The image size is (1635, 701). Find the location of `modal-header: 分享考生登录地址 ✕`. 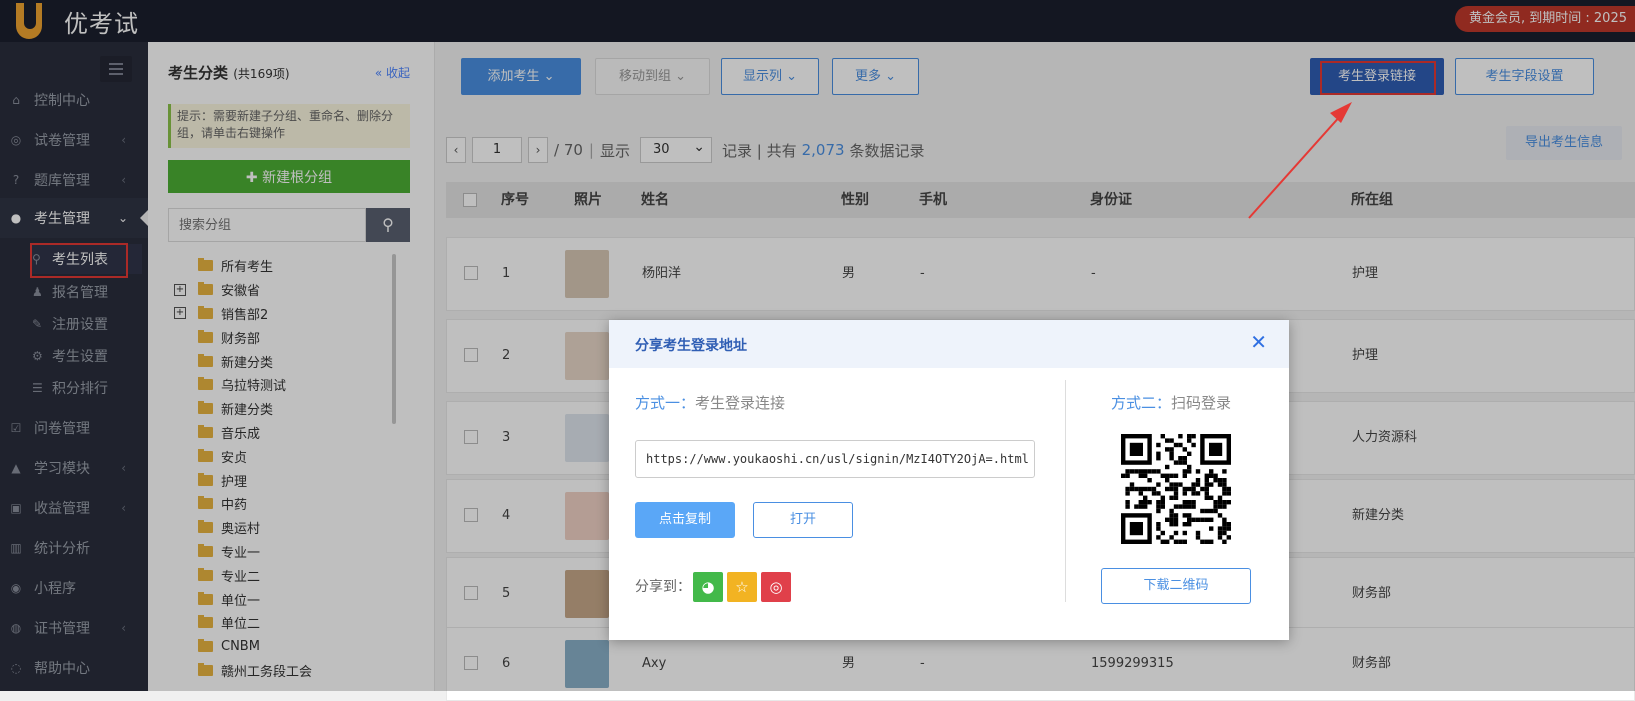

modal-header: 分享考生登录地址 ✕ is located at coordinates (949, 344).